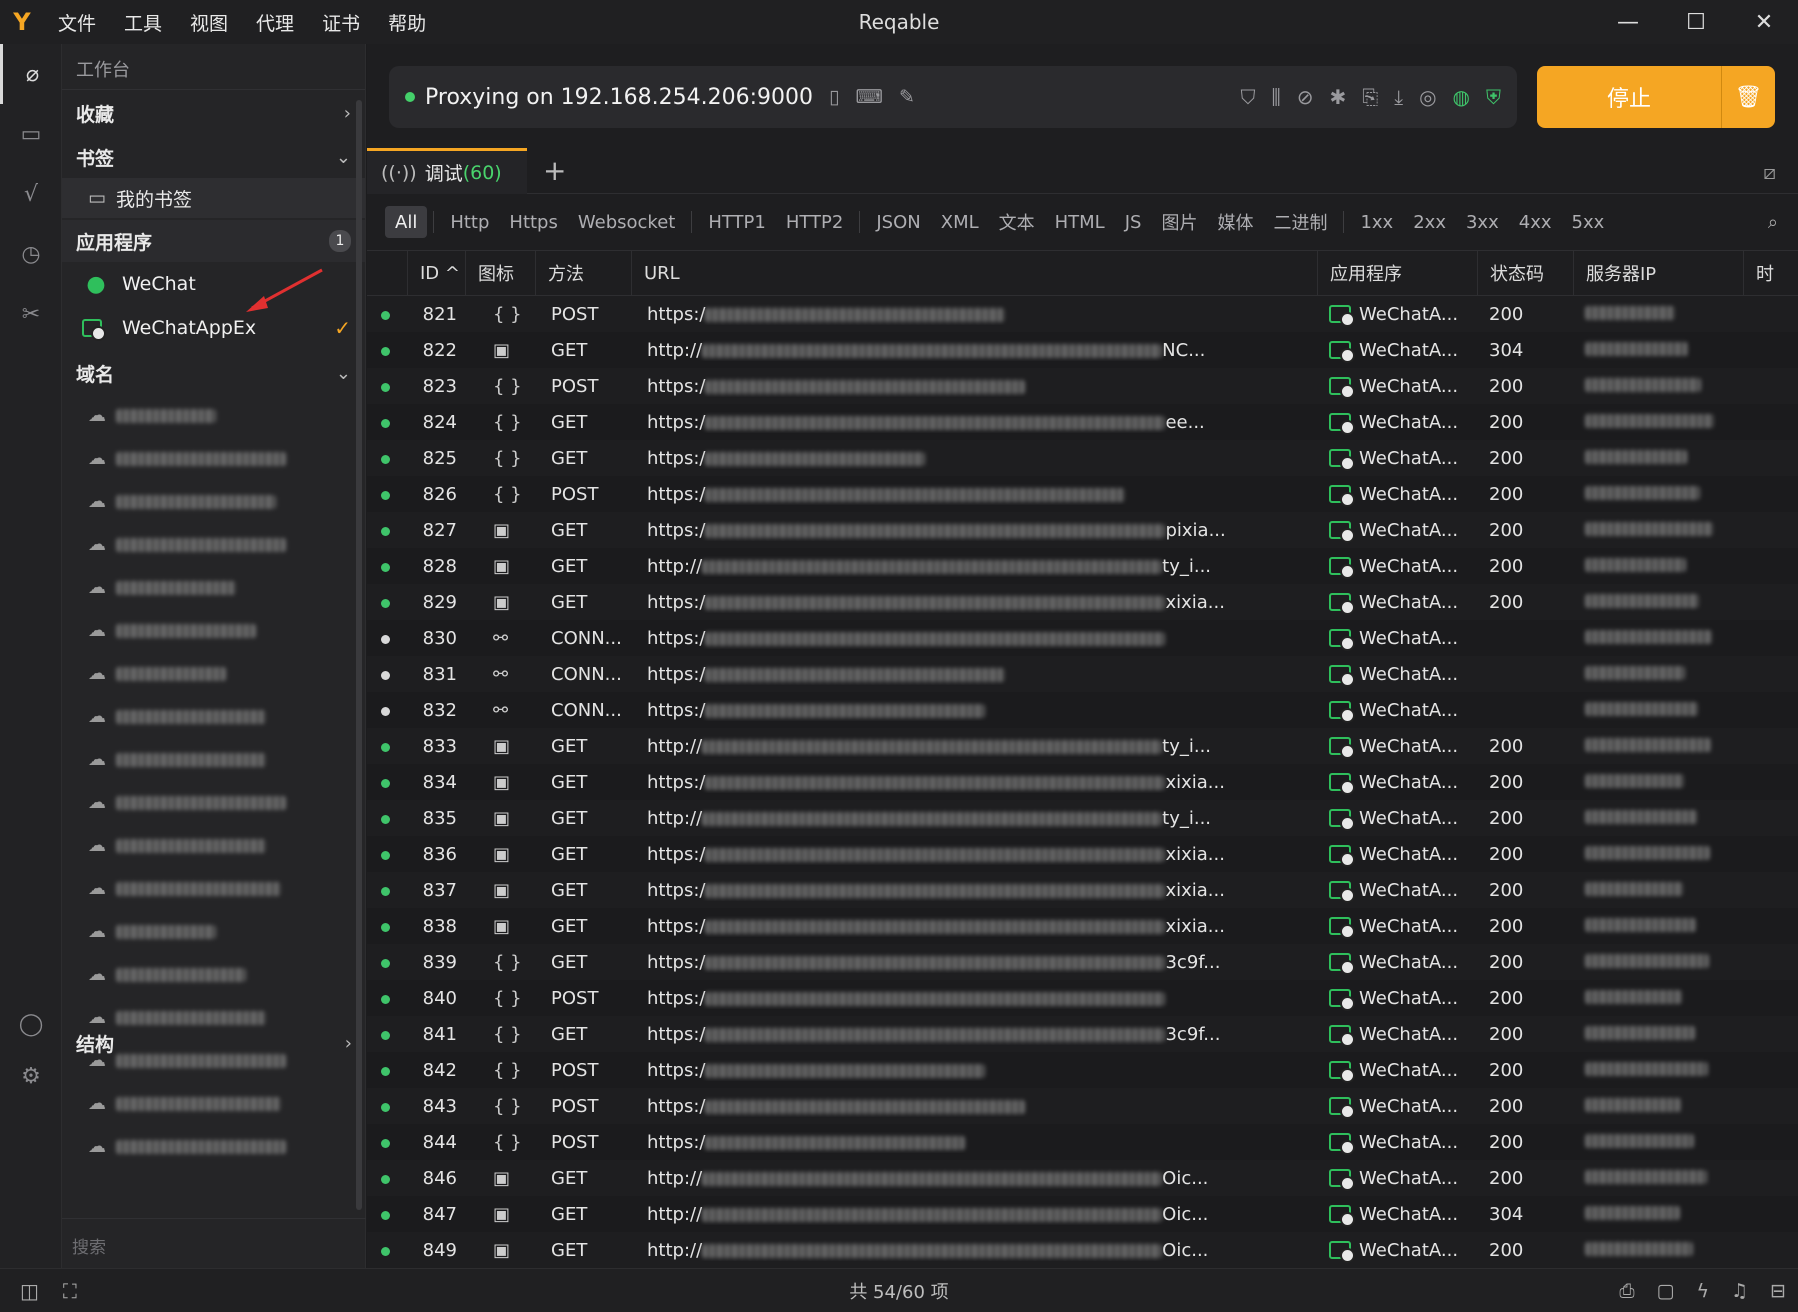 The width and height of the screenshot is (1798, 1312). Describe the element at coordinates (1082, 1142) in the screenshot. I see `table-row: 844 { } POST https:/ WeChatA... 200` at that location.